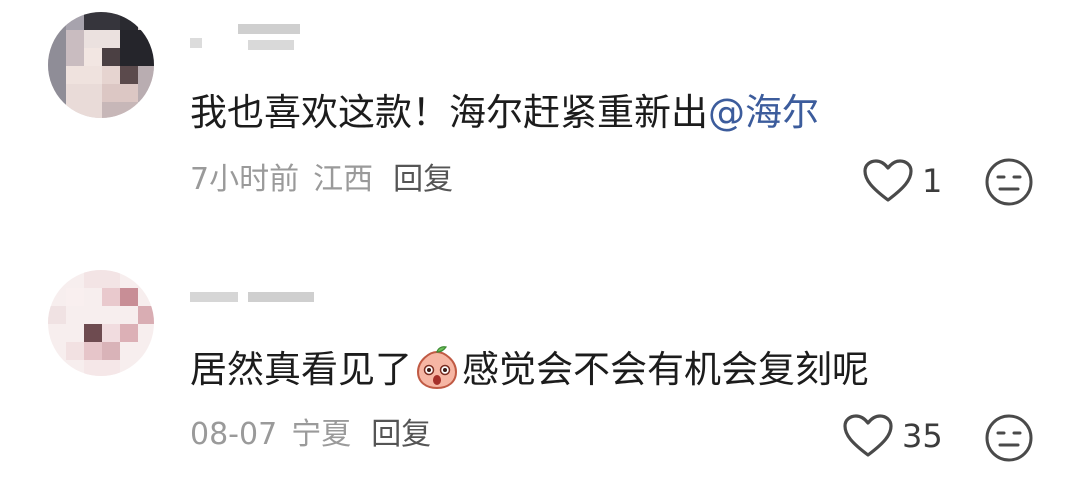 The width and height of the screenshot is (1080, 477). I want to click on like-button: 1, so click(902, 181).